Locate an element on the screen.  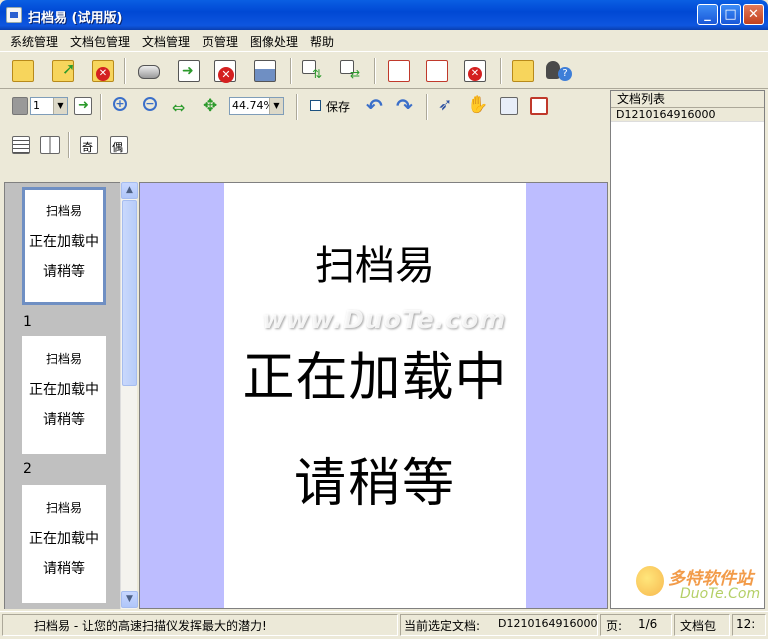
title-bar: 扫档易 (试用版) _ □ ✕ is located at coordinates (384, 15).